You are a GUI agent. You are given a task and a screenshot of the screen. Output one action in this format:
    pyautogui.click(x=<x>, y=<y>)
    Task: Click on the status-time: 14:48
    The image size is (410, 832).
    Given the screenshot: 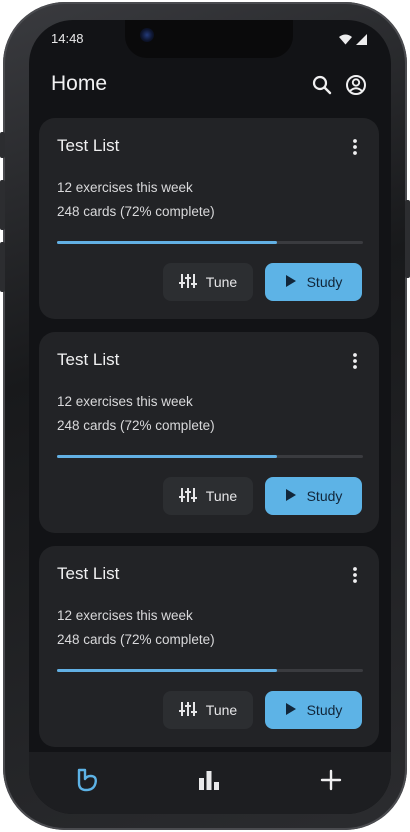 What is the action you would take?
    pyautogui.click(x=67, y=38)
    